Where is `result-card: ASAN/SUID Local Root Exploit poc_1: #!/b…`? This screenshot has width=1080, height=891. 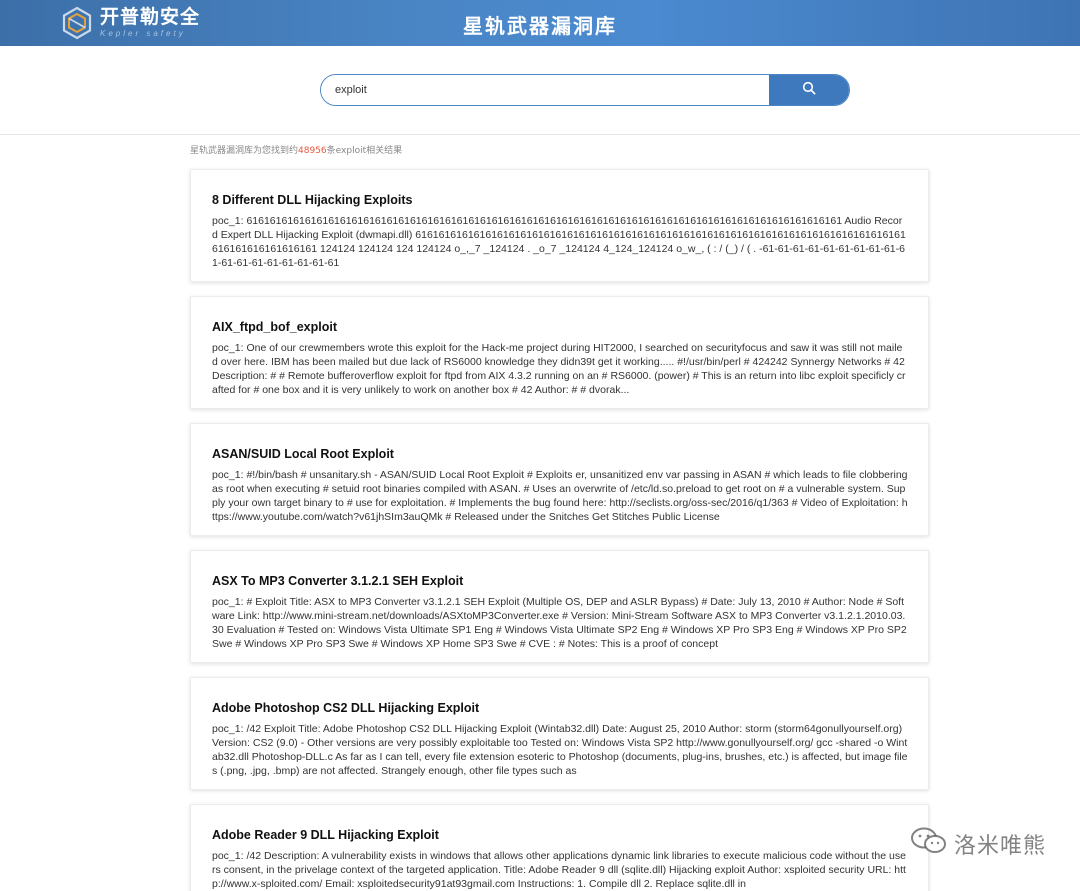
result-card: ASAN/SUID Local Root Exploit poc_1: #!/b… is located at coordinates (559, 479).